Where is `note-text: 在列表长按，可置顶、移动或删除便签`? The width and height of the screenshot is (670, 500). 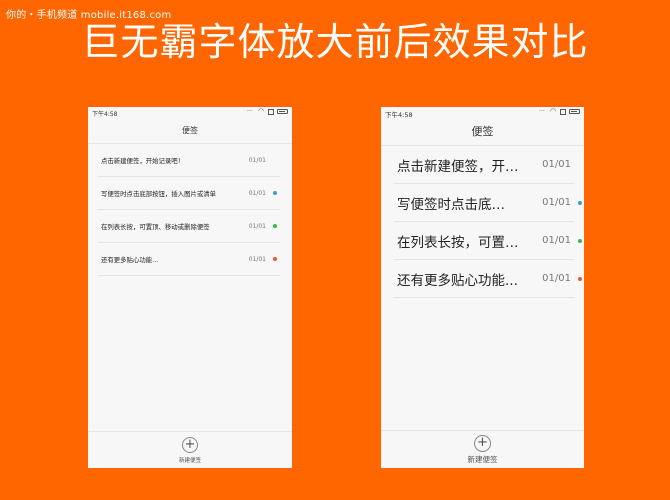 note-text: 在列表长按，可置顶、移动或删除便签 is located at coordinates (155, 226).